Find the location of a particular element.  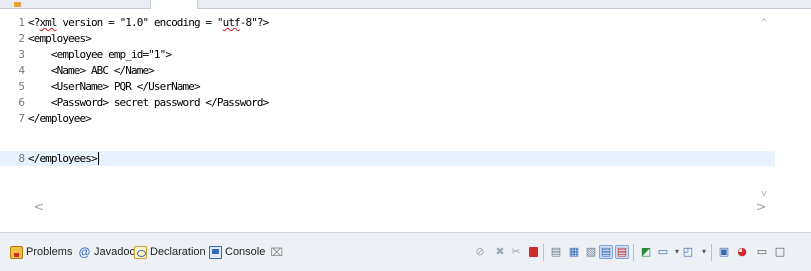

xml-file-icon is located at coordinates (17, 4).